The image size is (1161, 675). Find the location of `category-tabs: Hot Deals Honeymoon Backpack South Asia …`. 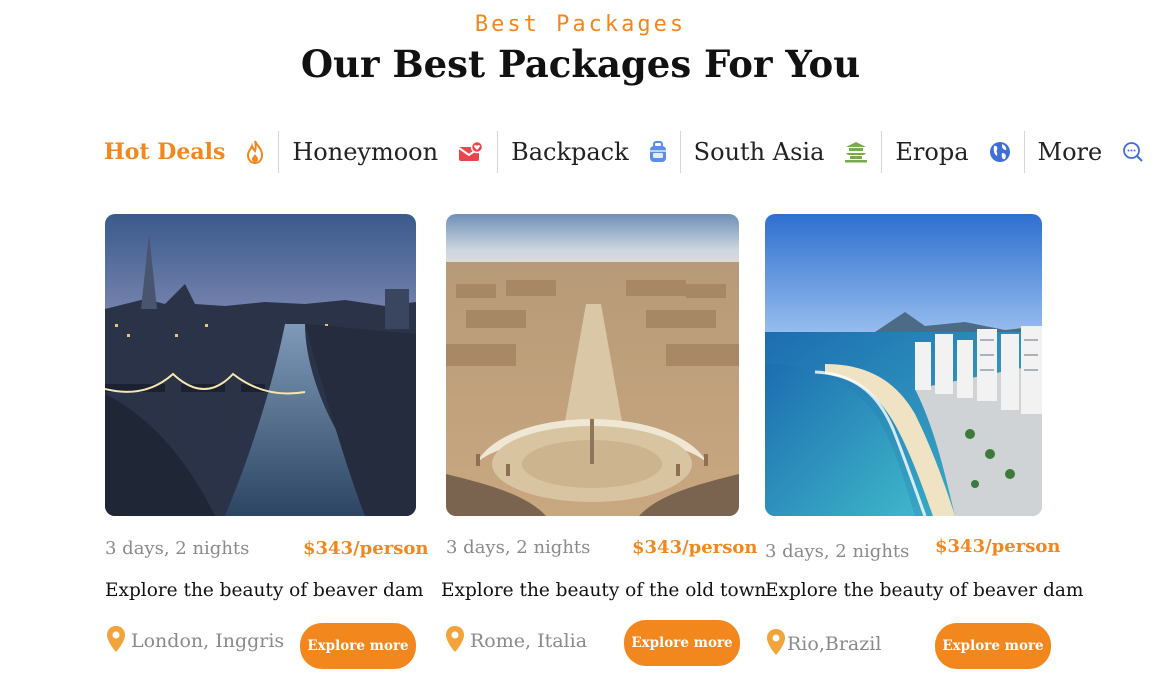

category-tabs: Hot Deals Honeymoon Backpack South Asia … is located at coordinates (630, 152).